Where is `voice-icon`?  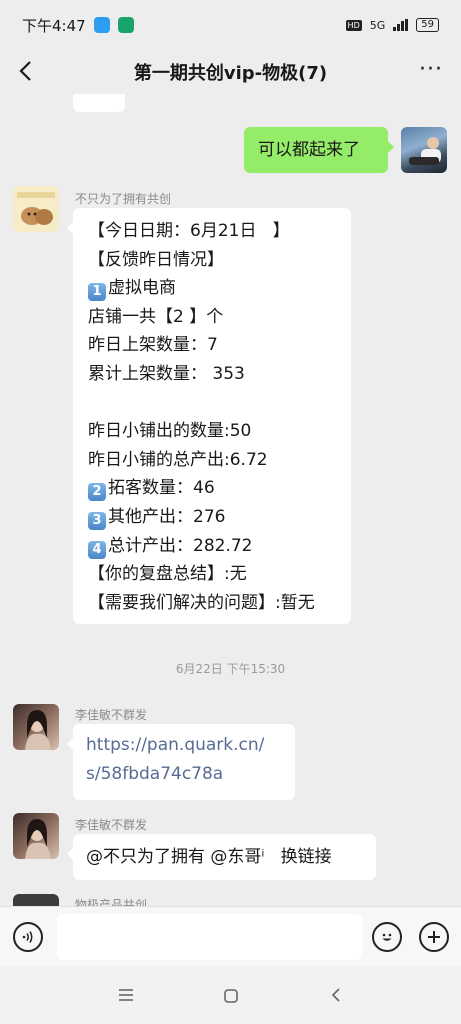
voice-icon is located at coordinates (28, 937).